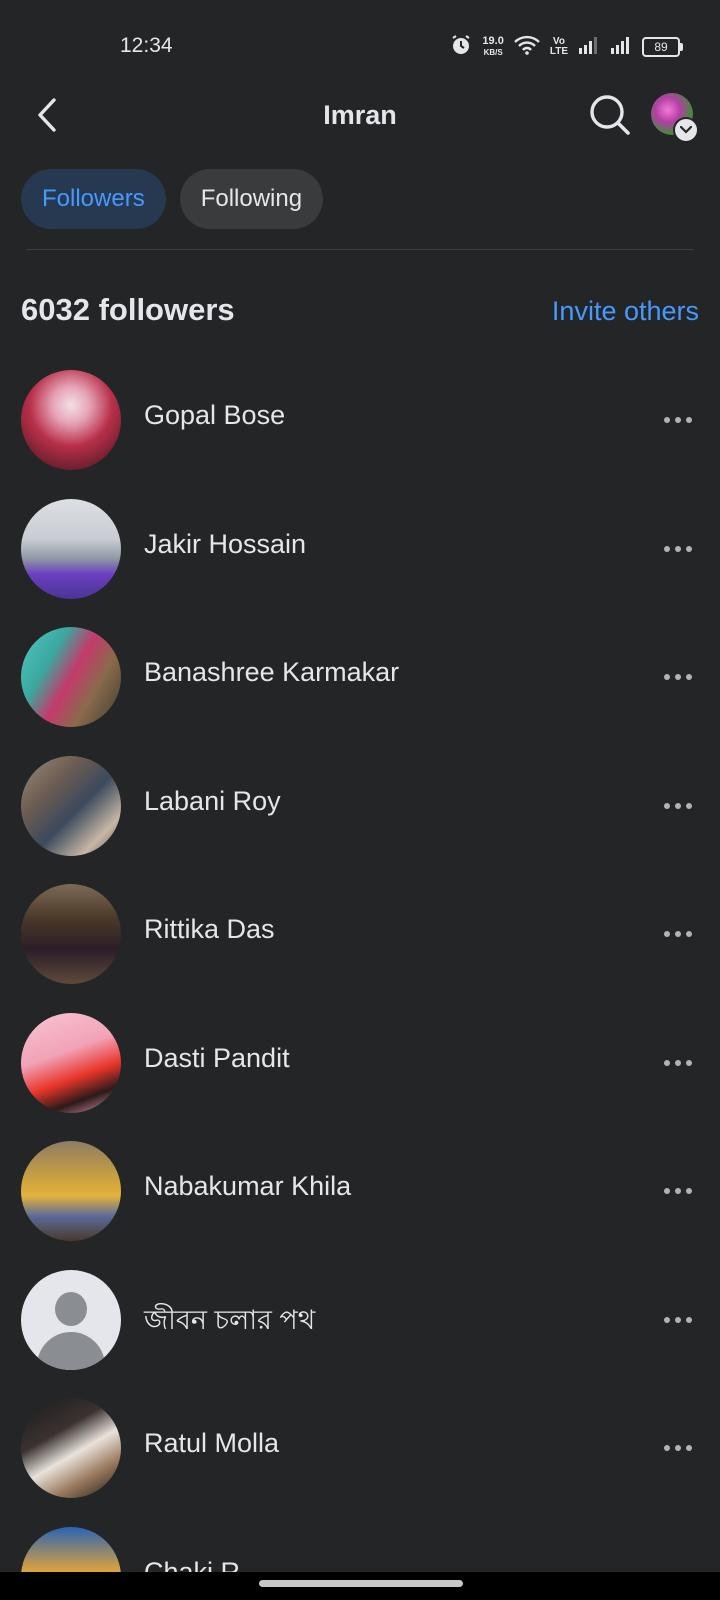  I want to click on header: Imran, so click(360, 115).